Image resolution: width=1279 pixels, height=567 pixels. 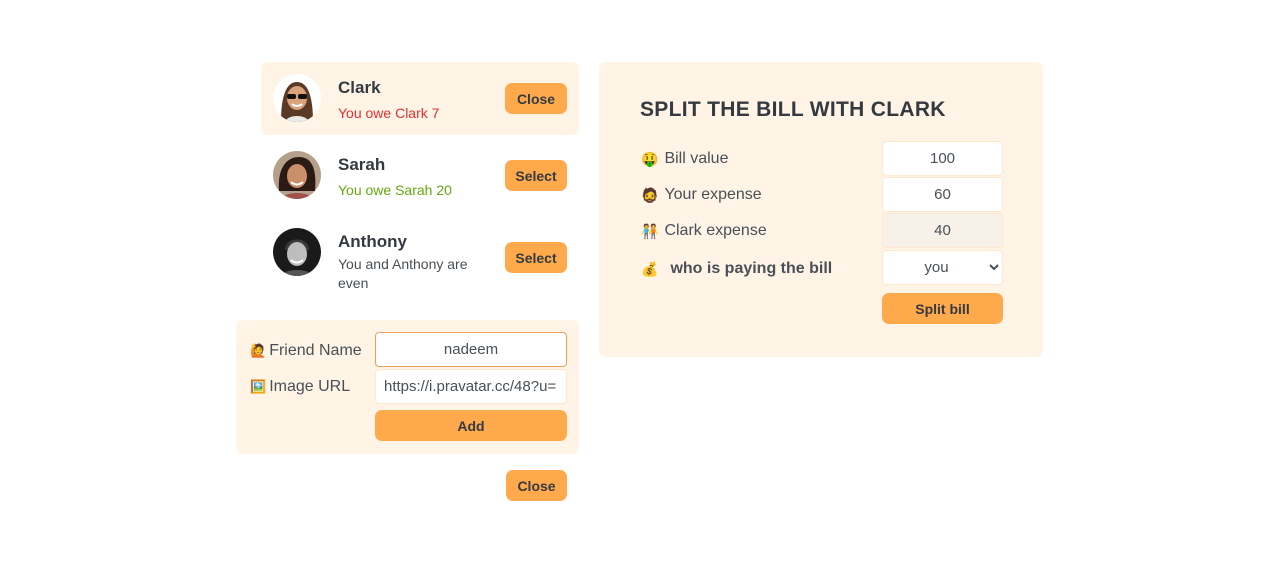 What do you see at coordinates (359, 87) in the screenshot?
I see `friend-name: Clark` at bounding box center [359, 87].